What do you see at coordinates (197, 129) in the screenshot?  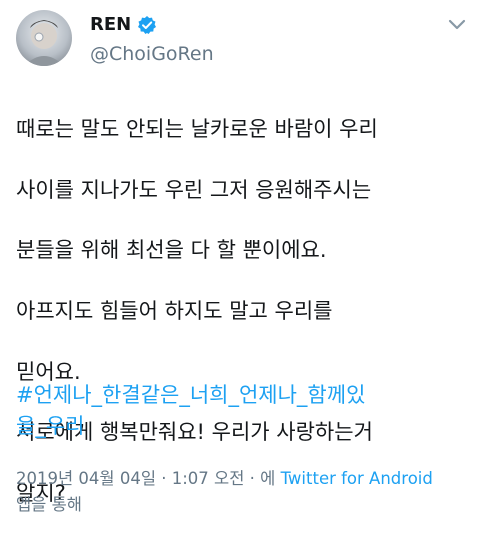 I see `tweet-body-line: 때로는 말도 안되는 날카로운 바람이 우리` at bounding box center [197, 129].